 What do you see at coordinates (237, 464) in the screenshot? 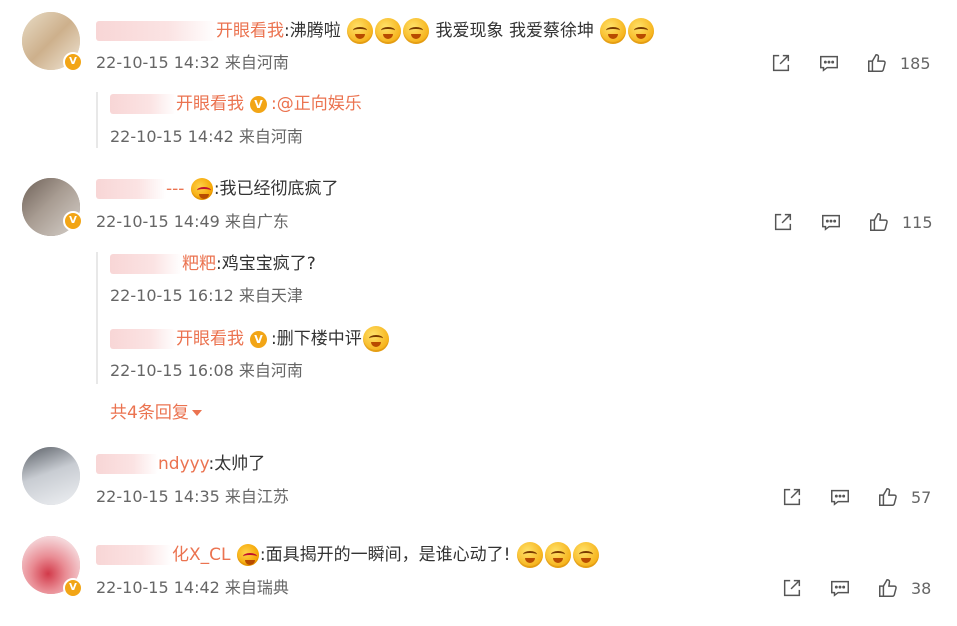
I see `comment-text: :太帅了` at bounding box center [237, 464].